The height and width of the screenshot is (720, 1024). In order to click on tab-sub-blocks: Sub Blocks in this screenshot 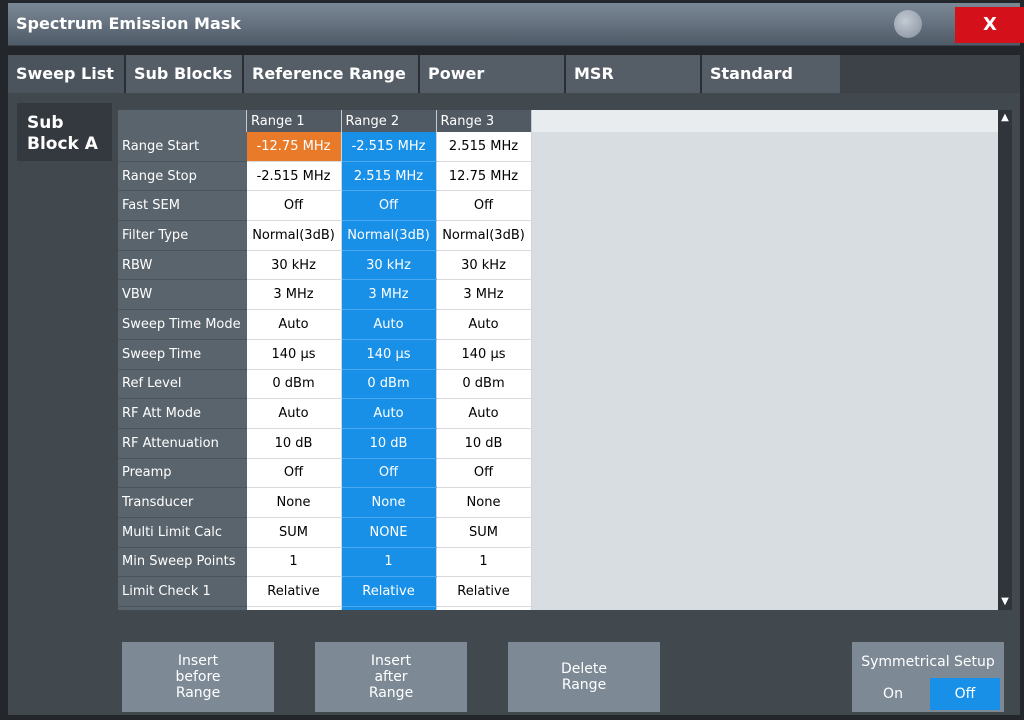, I will do `click(183, 74)`.